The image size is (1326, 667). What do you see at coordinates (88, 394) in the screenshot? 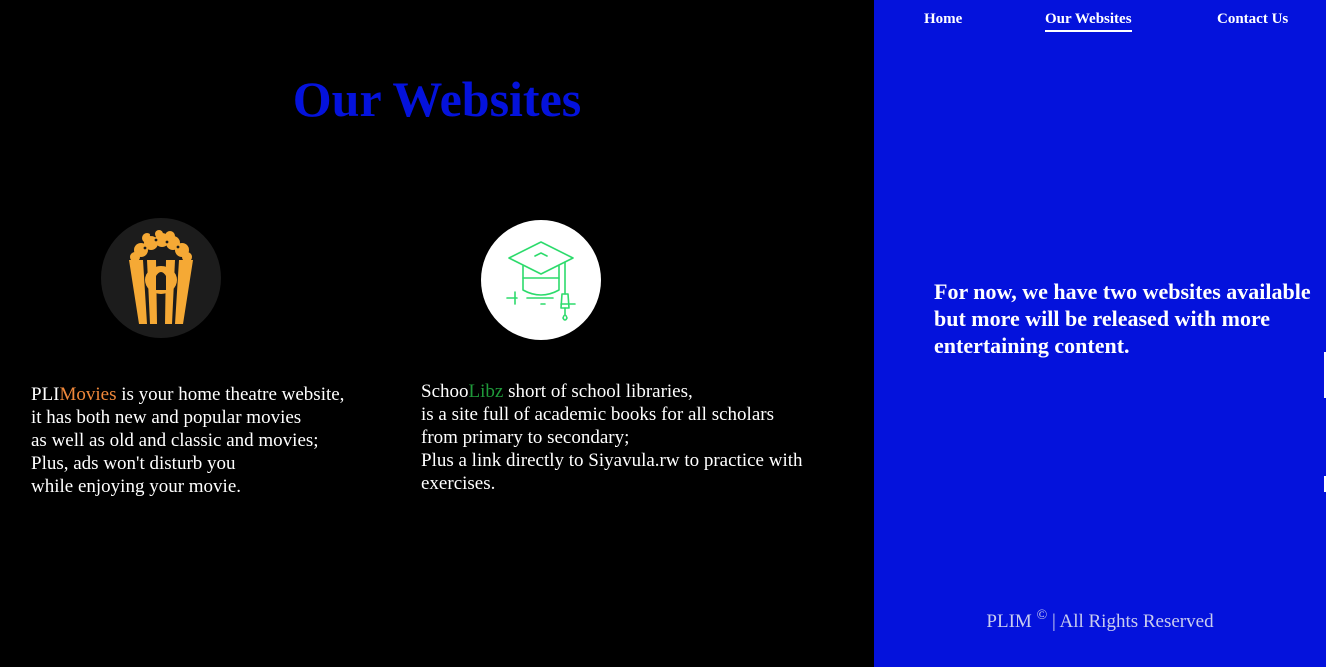
I see `plimovies-name-accent: Movies` at bounding box center [88, 394].